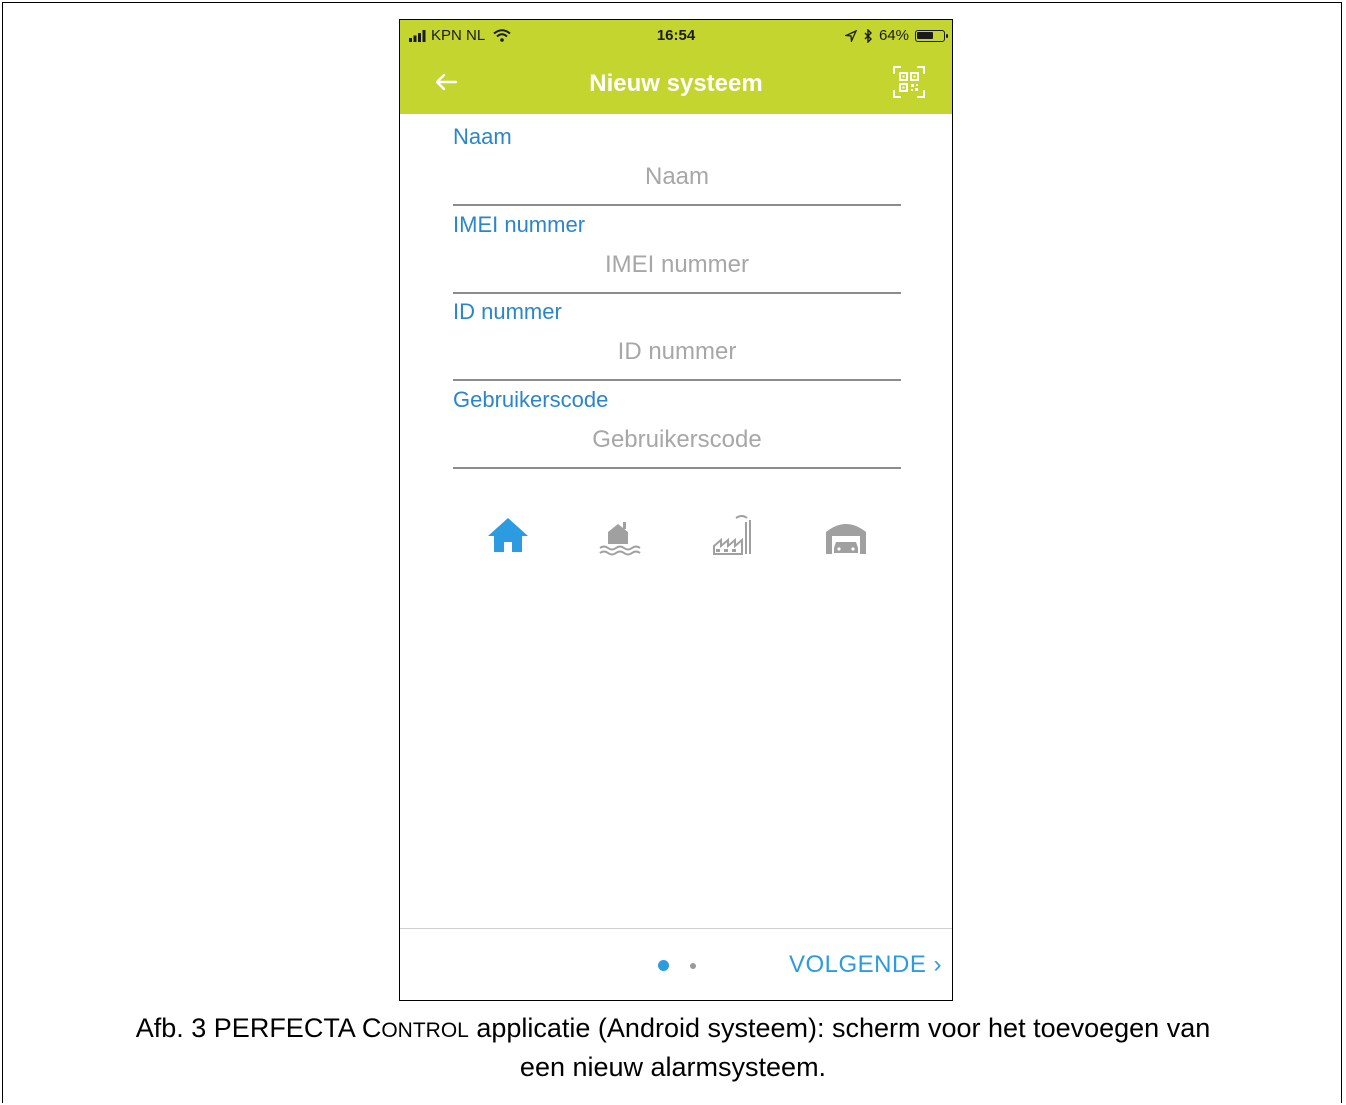  Describe the element at coordinates (868, 35) in the screenshot. I see `bluetooth-icon` at that location.